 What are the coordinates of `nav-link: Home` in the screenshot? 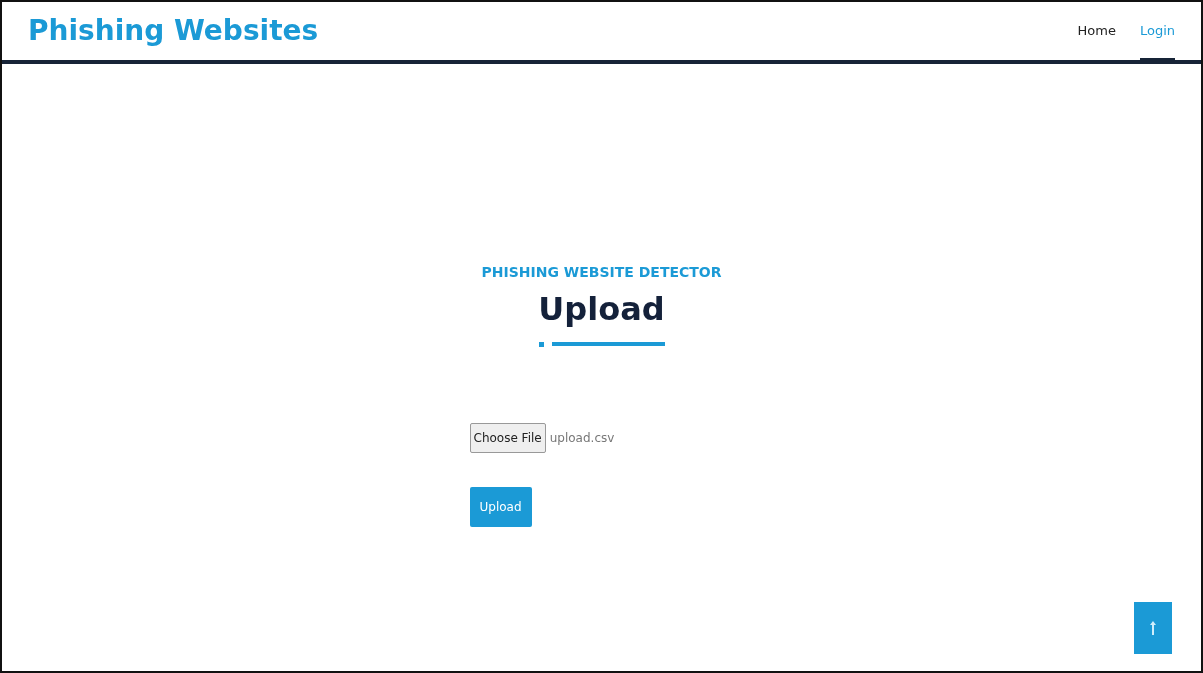 It's located at (1096, 31).